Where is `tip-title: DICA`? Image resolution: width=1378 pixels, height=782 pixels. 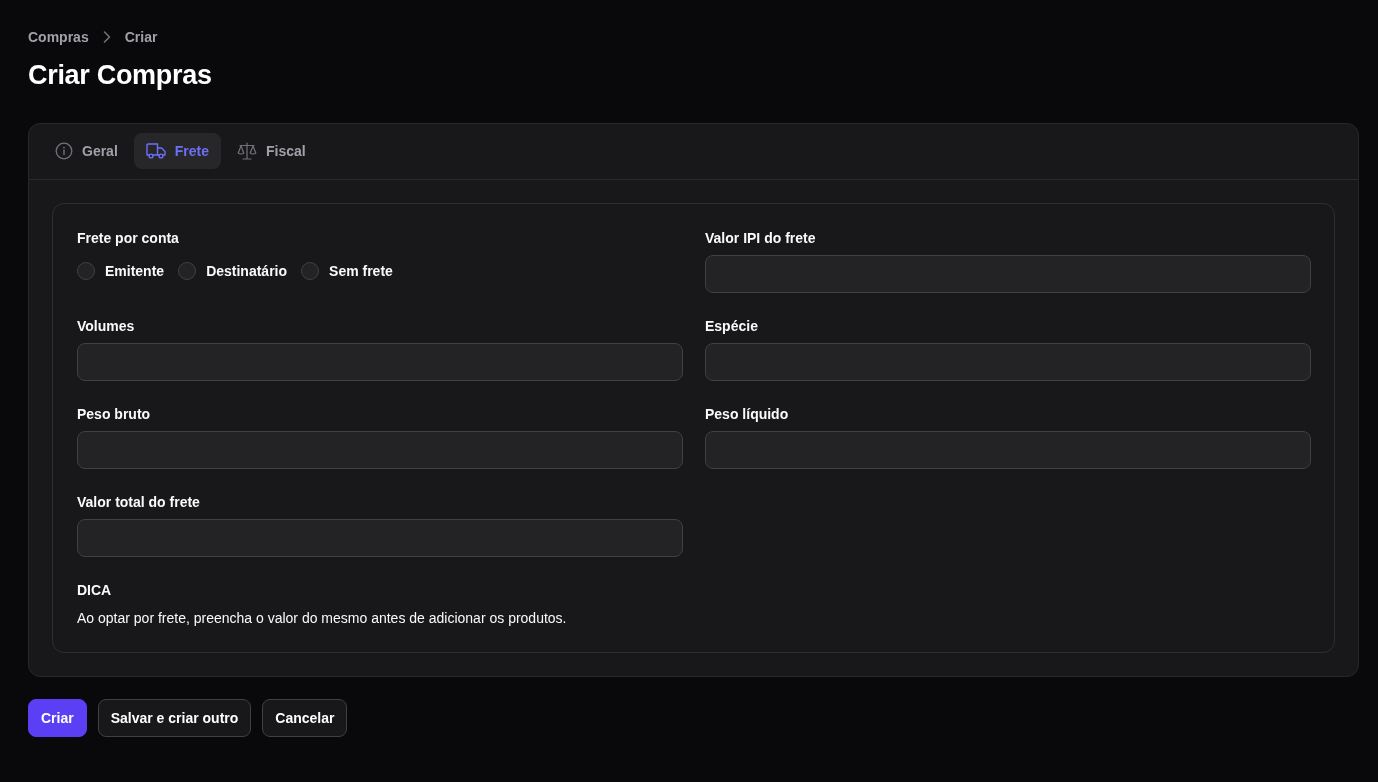
tip-title: DICA is located at coordinates (94, 590).